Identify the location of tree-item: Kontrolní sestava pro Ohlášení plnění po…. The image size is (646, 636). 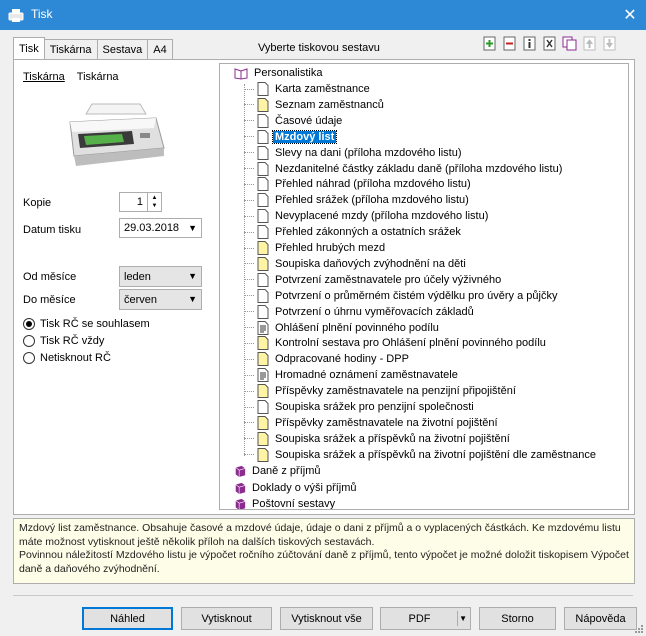
(396, 343).